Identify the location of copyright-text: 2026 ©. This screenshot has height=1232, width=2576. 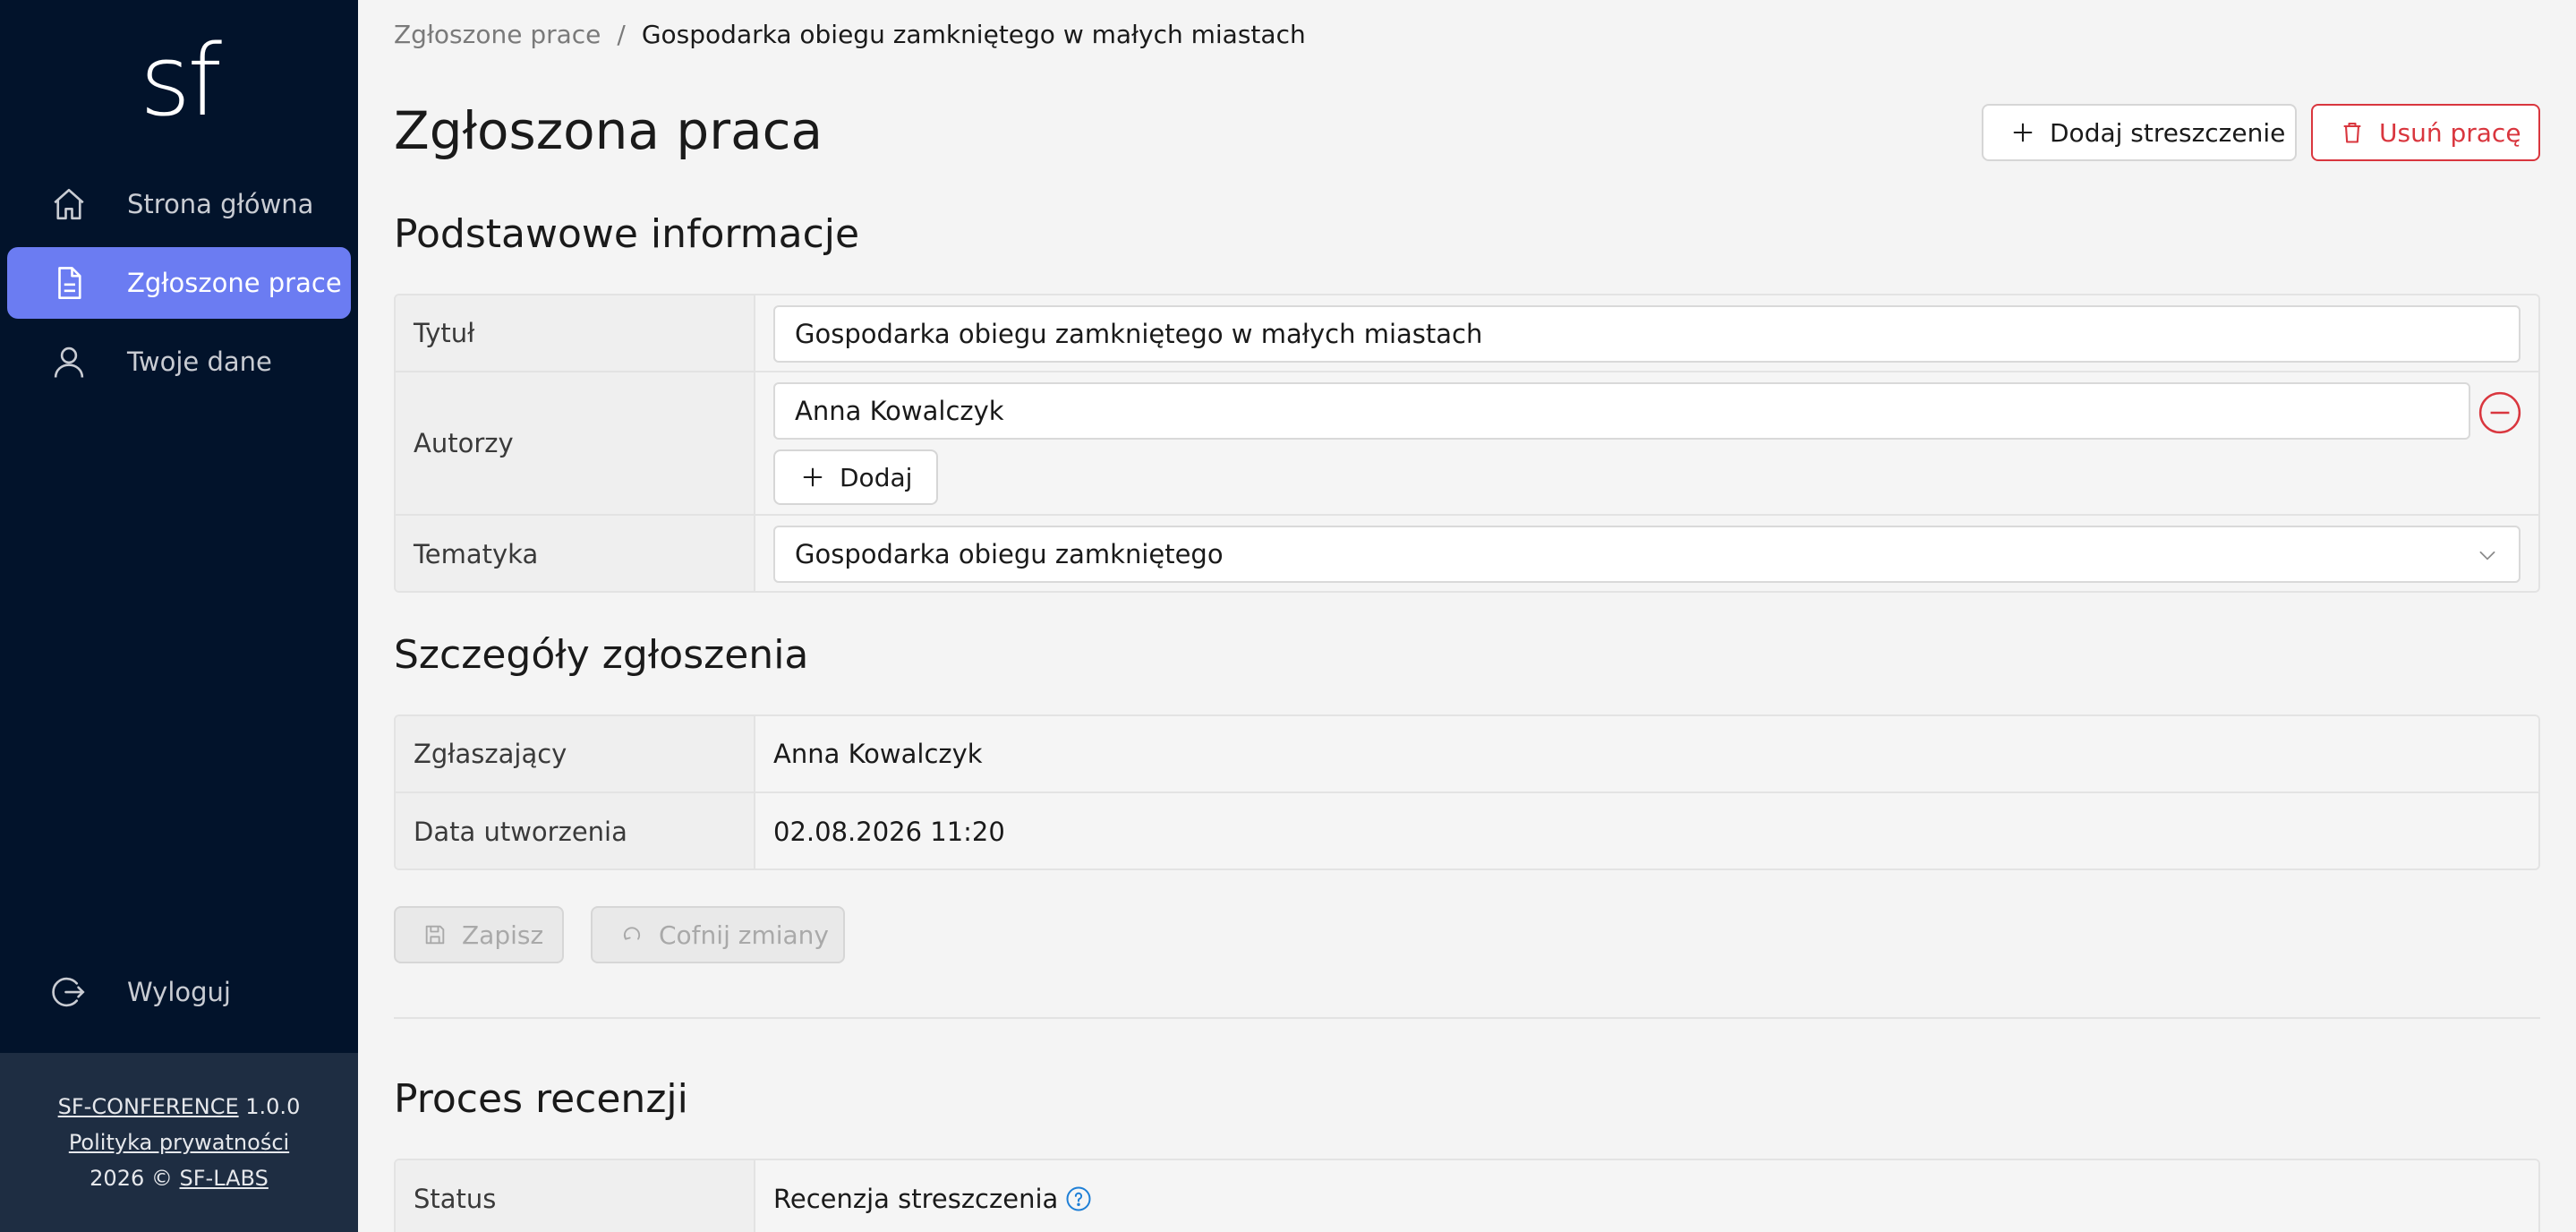
(131, 1178).